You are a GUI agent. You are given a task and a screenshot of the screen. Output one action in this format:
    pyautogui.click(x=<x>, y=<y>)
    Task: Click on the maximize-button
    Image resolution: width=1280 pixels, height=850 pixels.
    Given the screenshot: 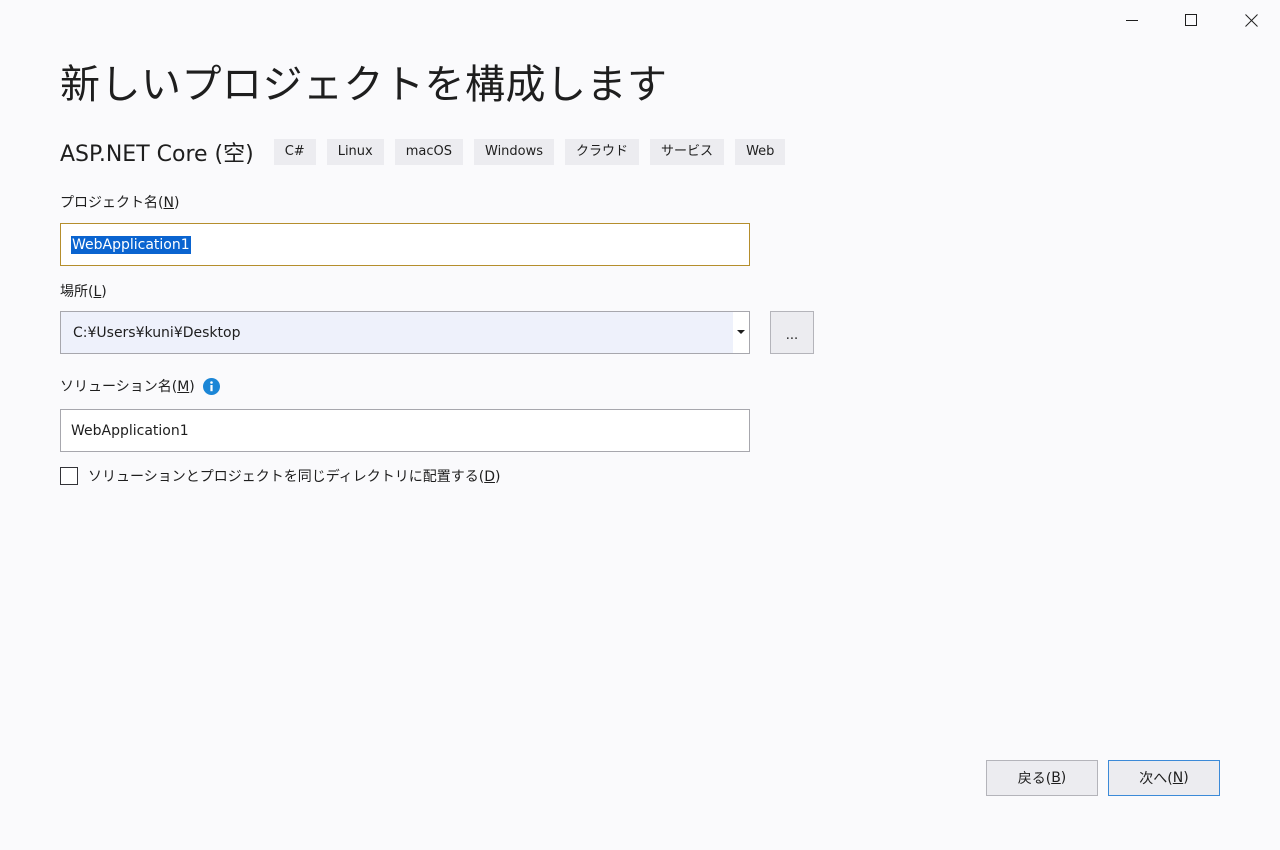 What is the action you would take?
    pyautogui.click(x=1191, y=20)
    